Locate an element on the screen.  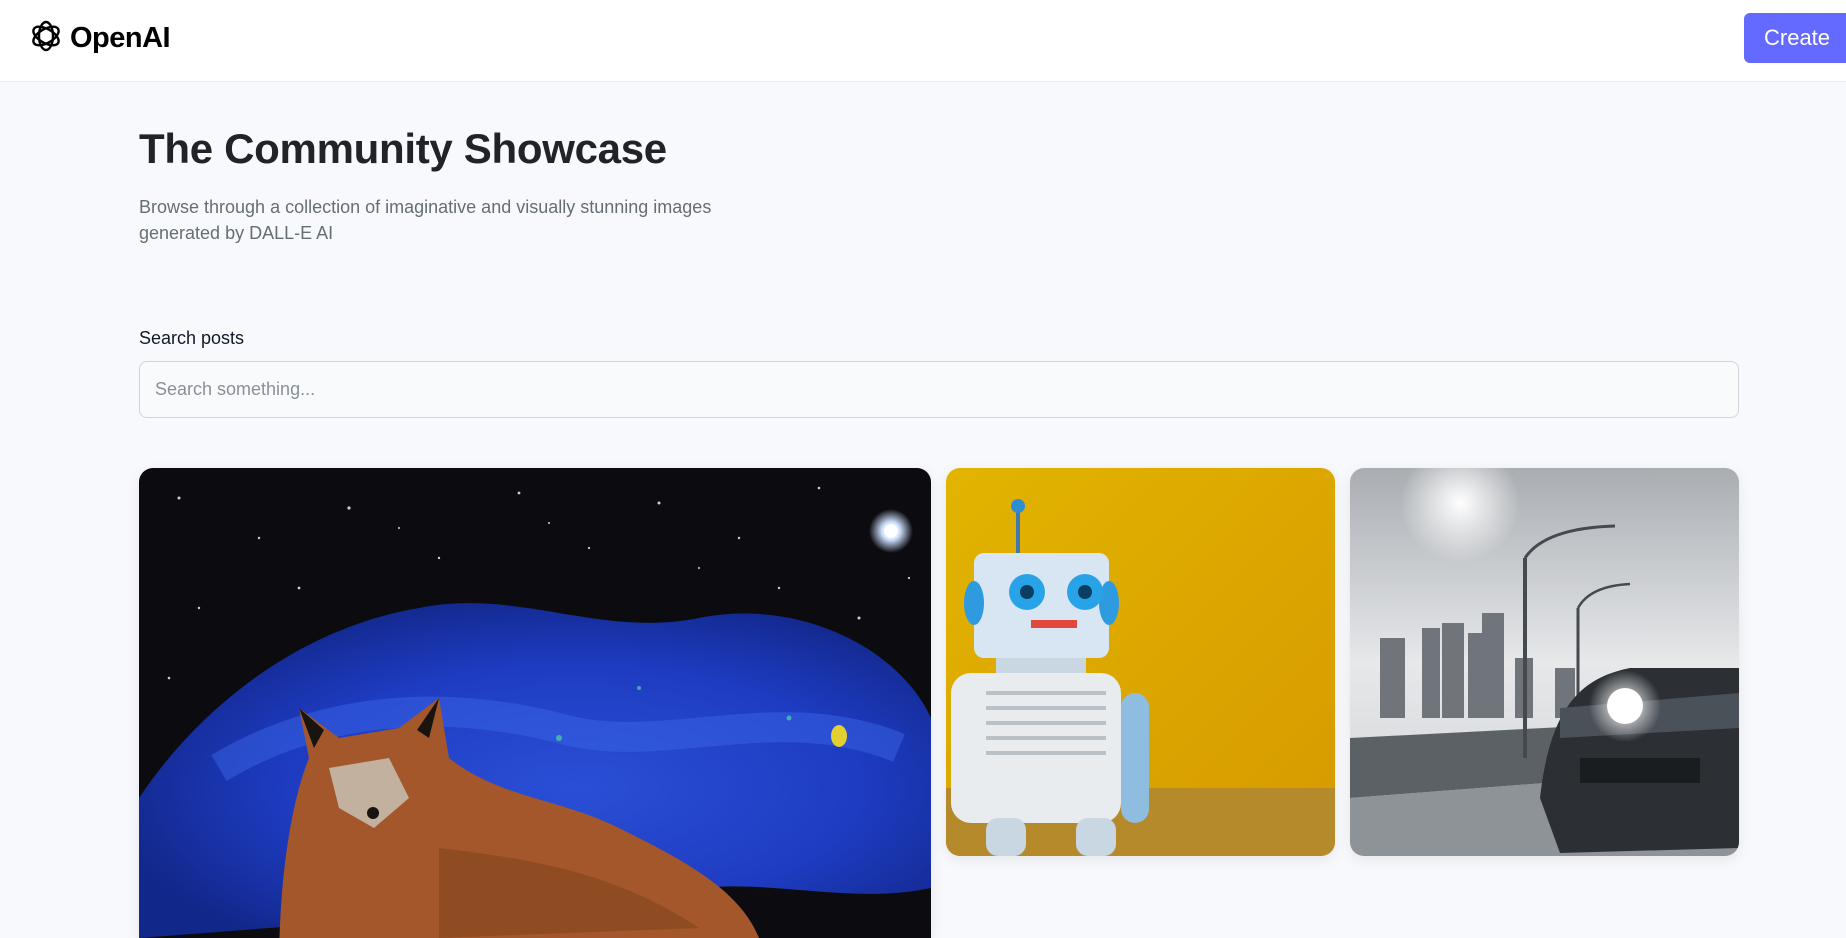
logo-text: OpenAI is located at coordinates (120, 37).